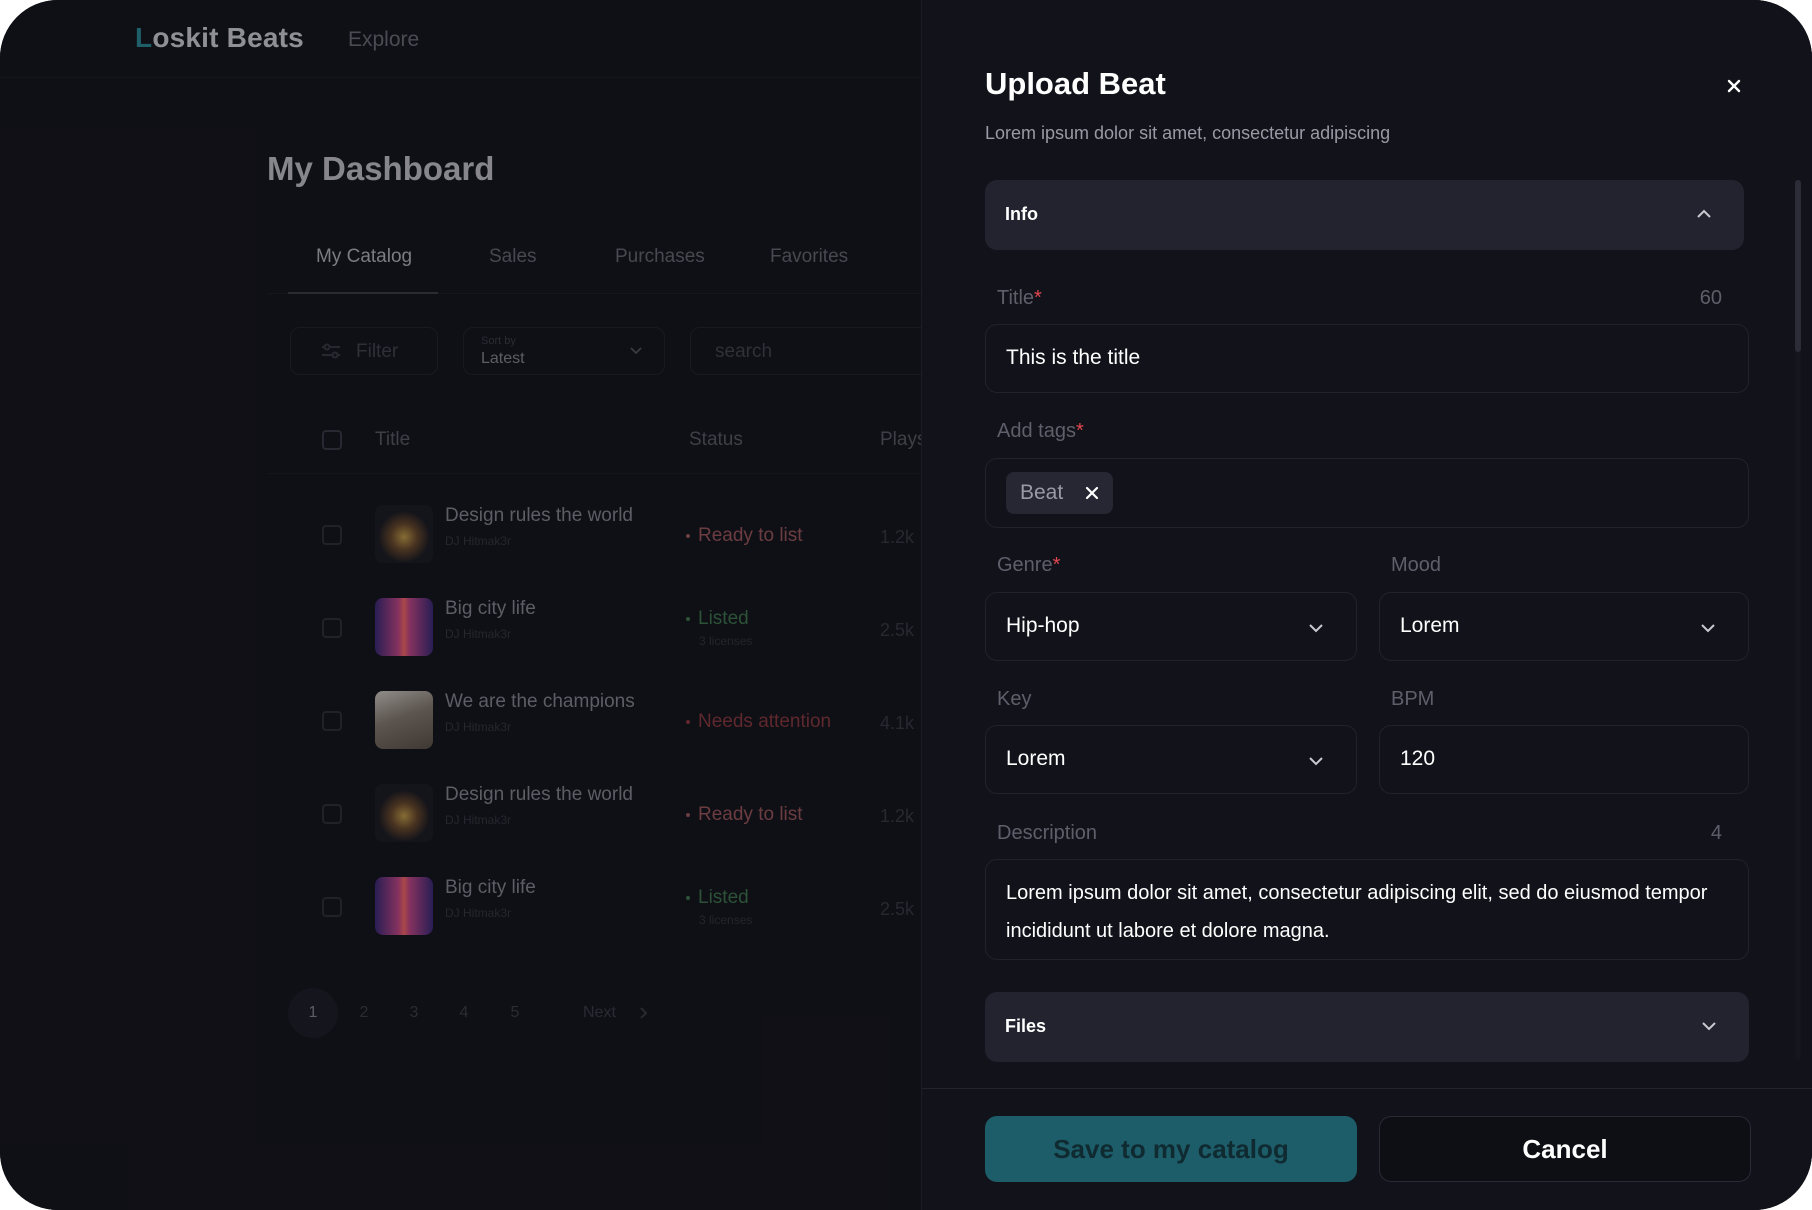  Describe the element at coordinates (1367, 1027) in the screenshot. I see `files-section-header: Files` at that location.